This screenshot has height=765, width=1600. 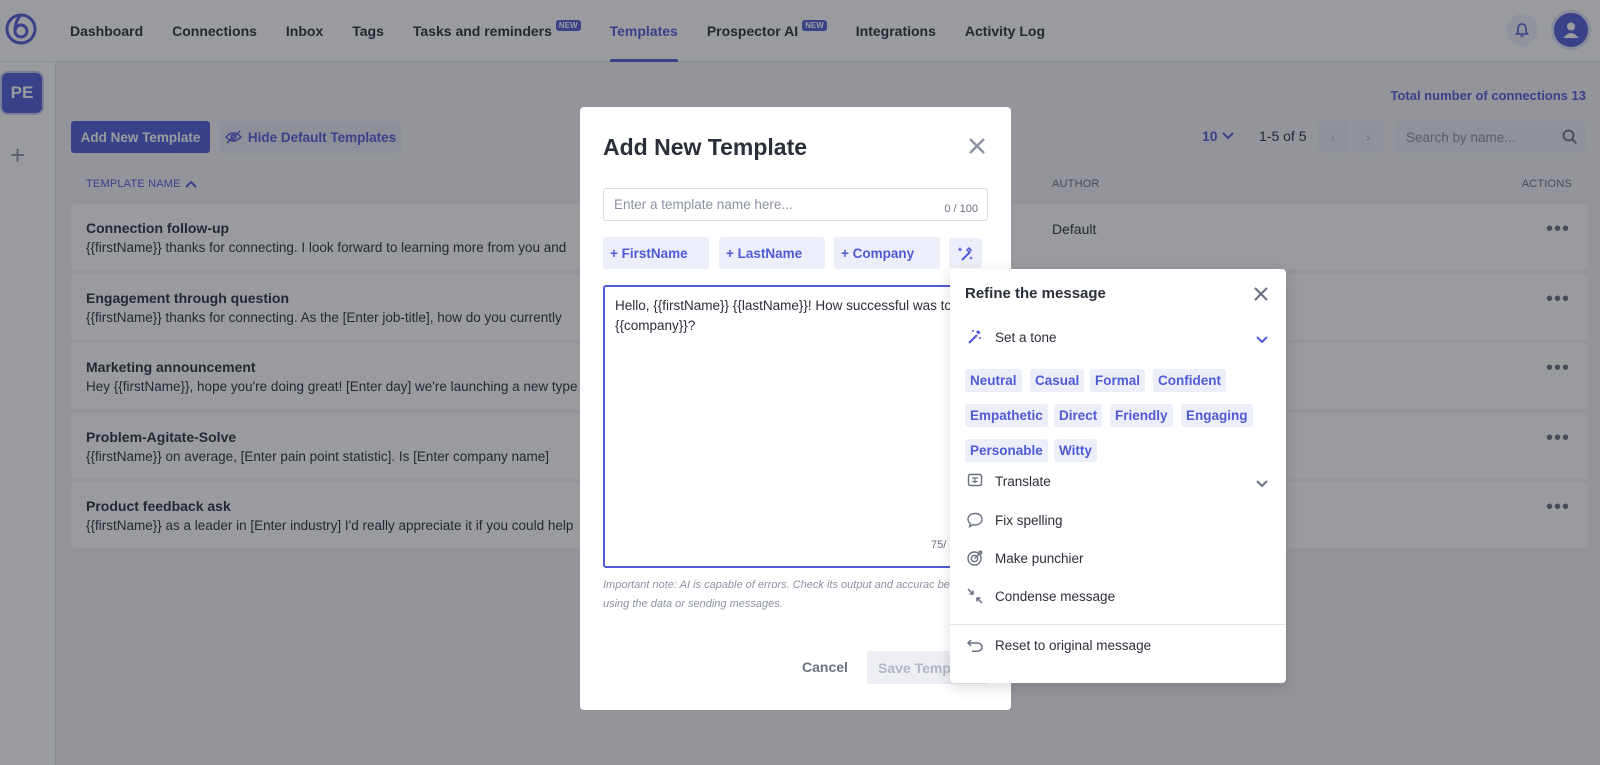 I want to click on tone-formal: Formal, so click(x=1118, y=380).